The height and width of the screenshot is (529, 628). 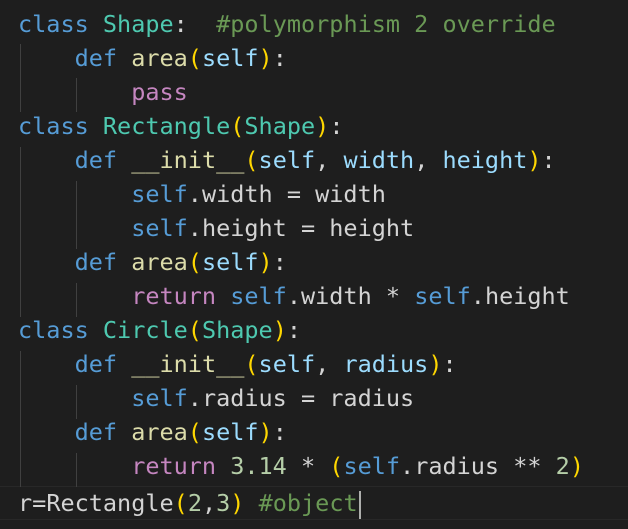 I want to click on keyword: pass, so click(x=159, y=92).